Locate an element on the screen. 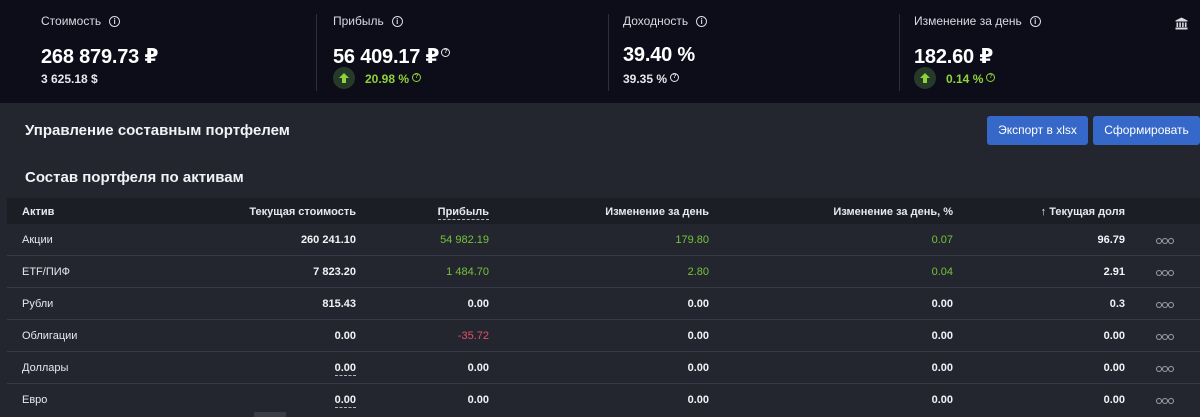 This screenshot has width=1200, height=417. cell-profit: -35.72 is located at coordinates (473, 336).